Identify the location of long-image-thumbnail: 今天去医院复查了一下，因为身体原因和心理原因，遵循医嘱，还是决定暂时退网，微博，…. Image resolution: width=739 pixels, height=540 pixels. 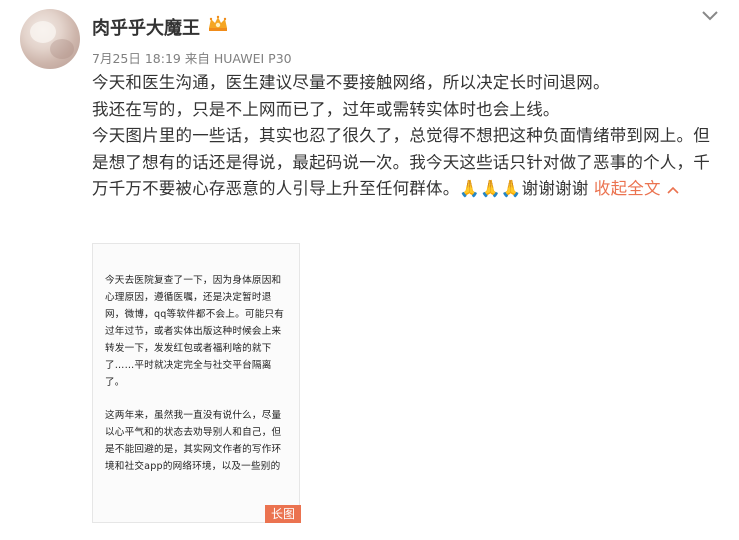
(196, 383).